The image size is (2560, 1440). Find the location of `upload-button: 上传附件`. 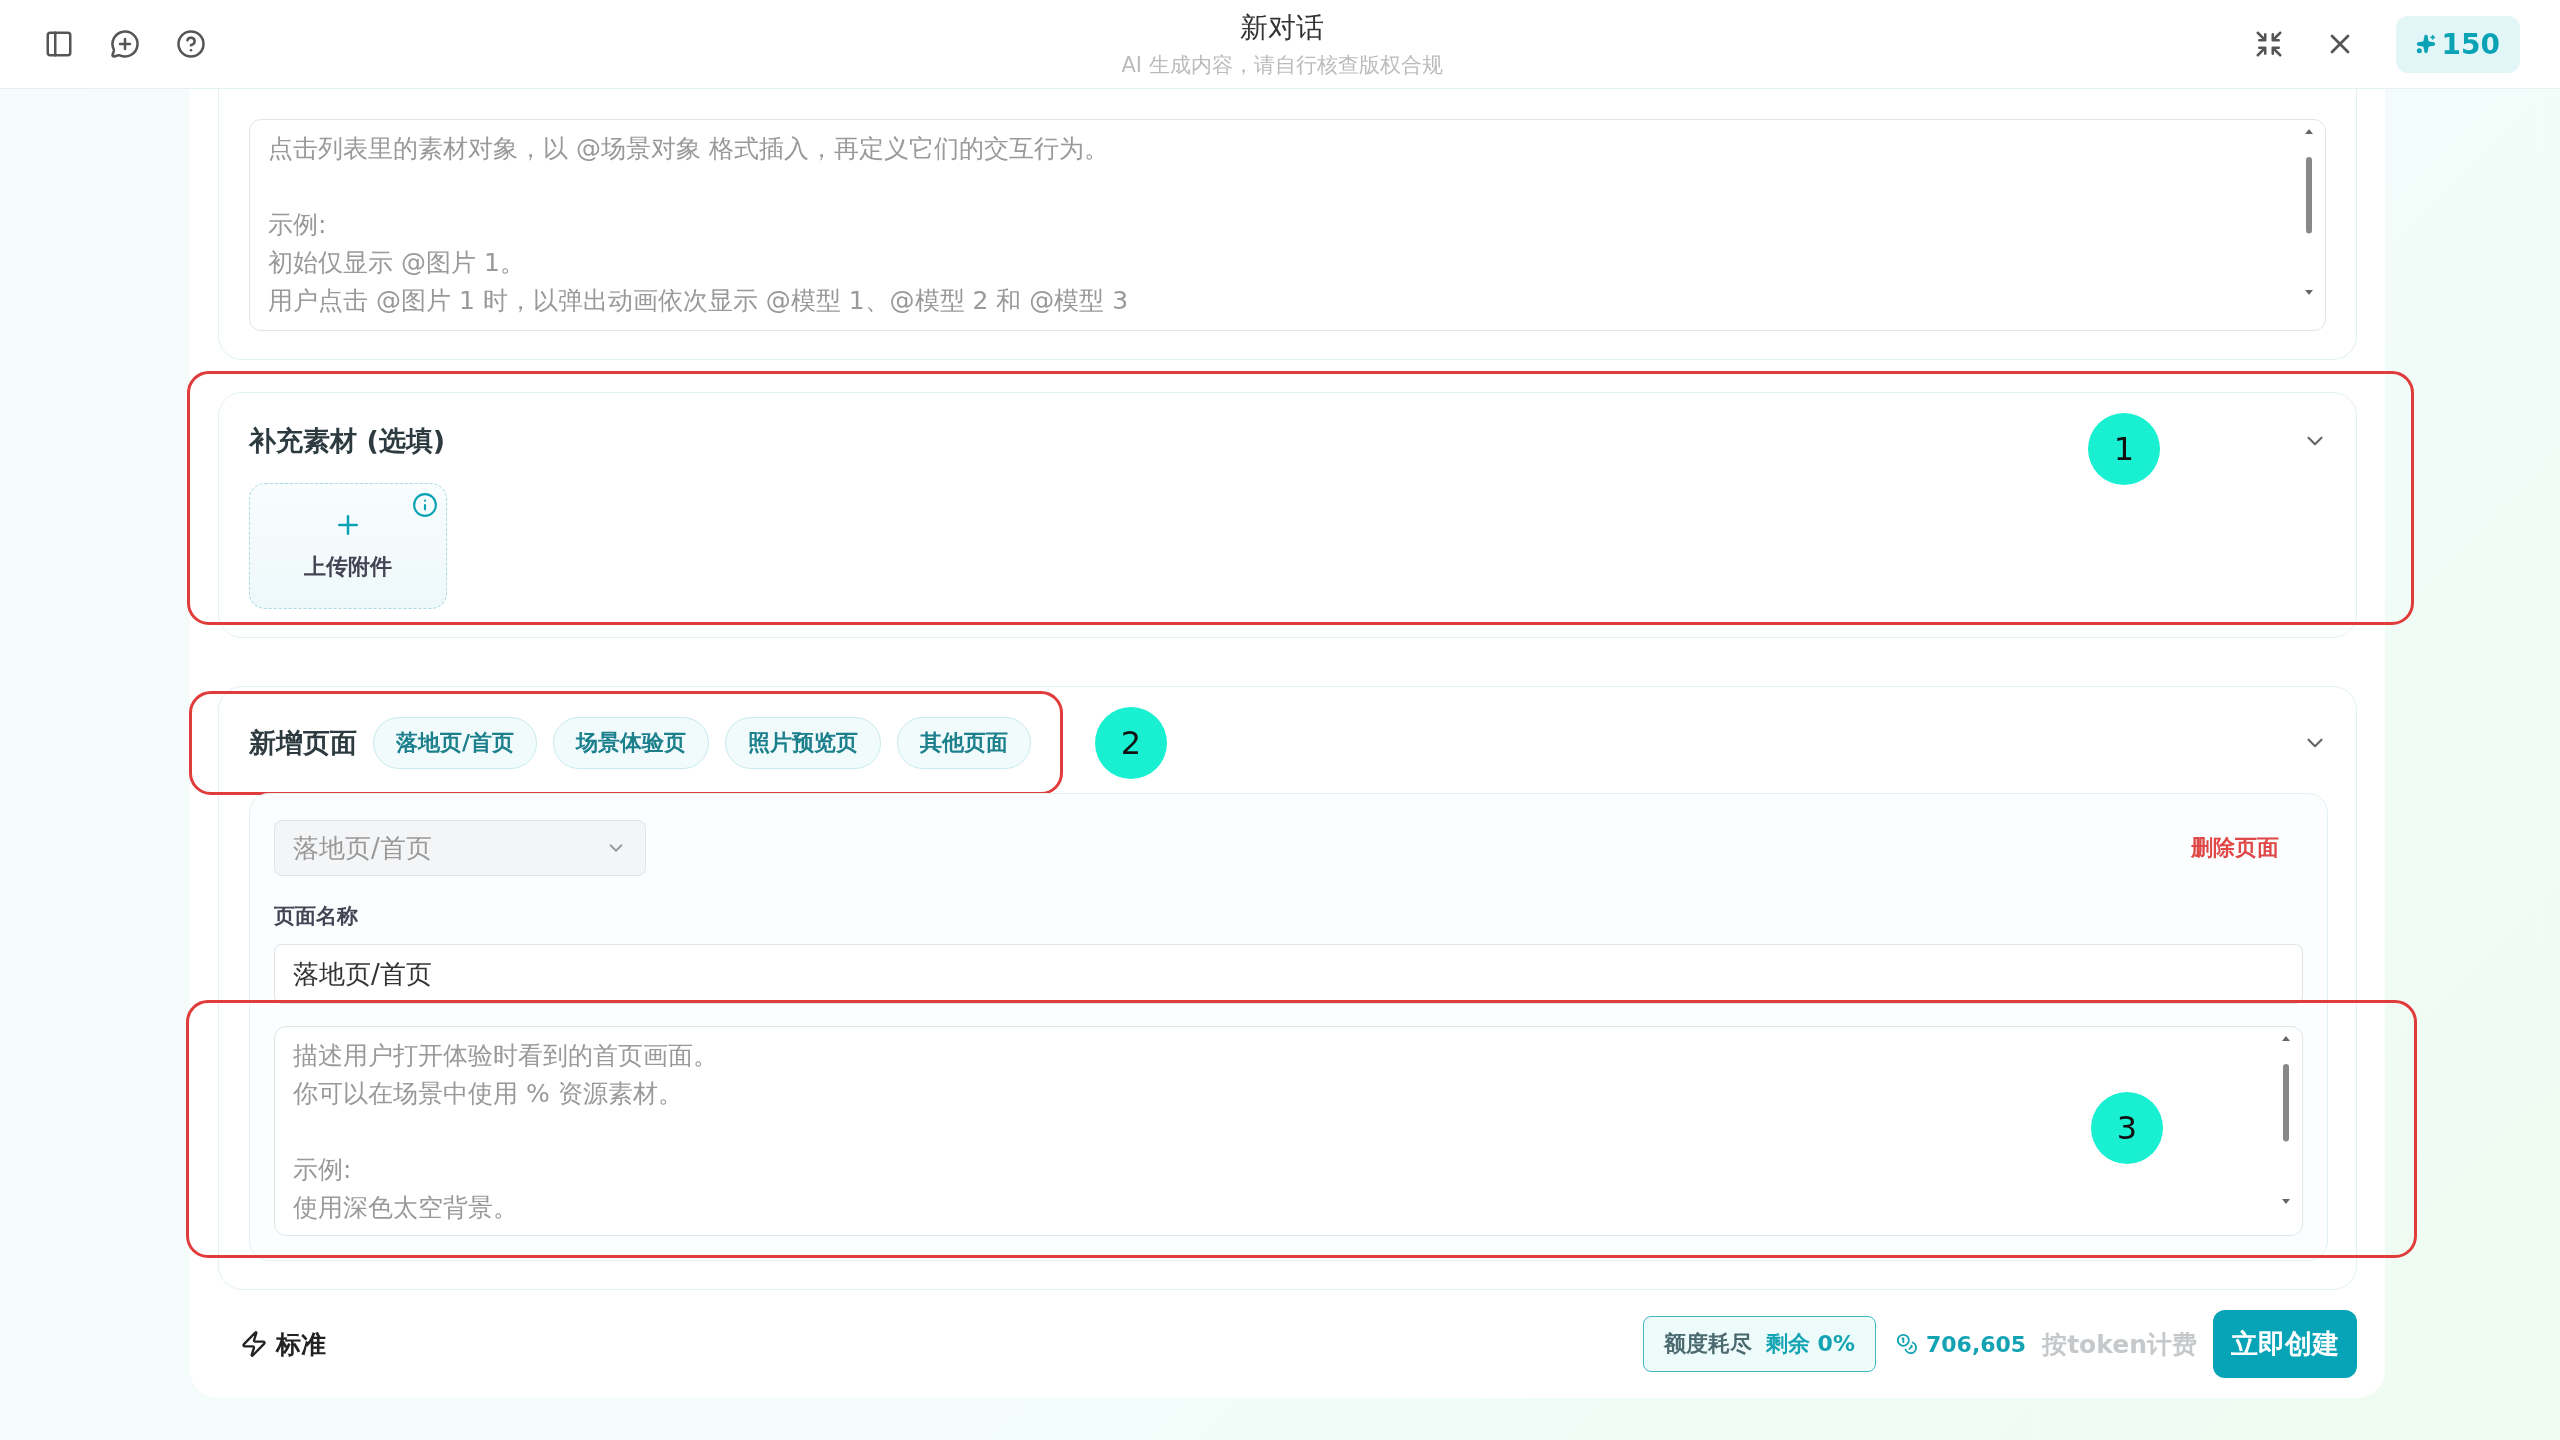

upload-button: 上传附件 is located at coordinates (348, 546).